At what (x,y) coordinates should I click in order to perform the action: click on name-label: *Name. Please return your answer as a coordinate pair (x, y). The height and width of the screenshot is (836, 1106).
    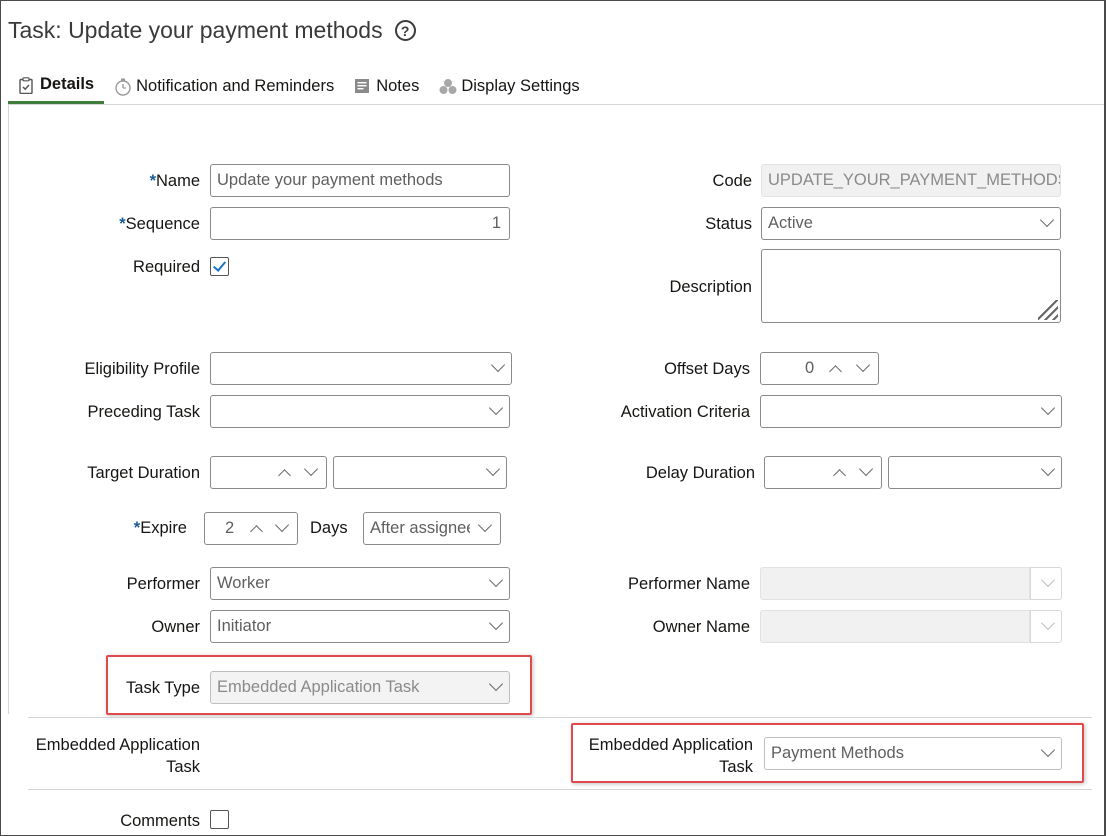
    Looking at the image, I should click on (174, 181).